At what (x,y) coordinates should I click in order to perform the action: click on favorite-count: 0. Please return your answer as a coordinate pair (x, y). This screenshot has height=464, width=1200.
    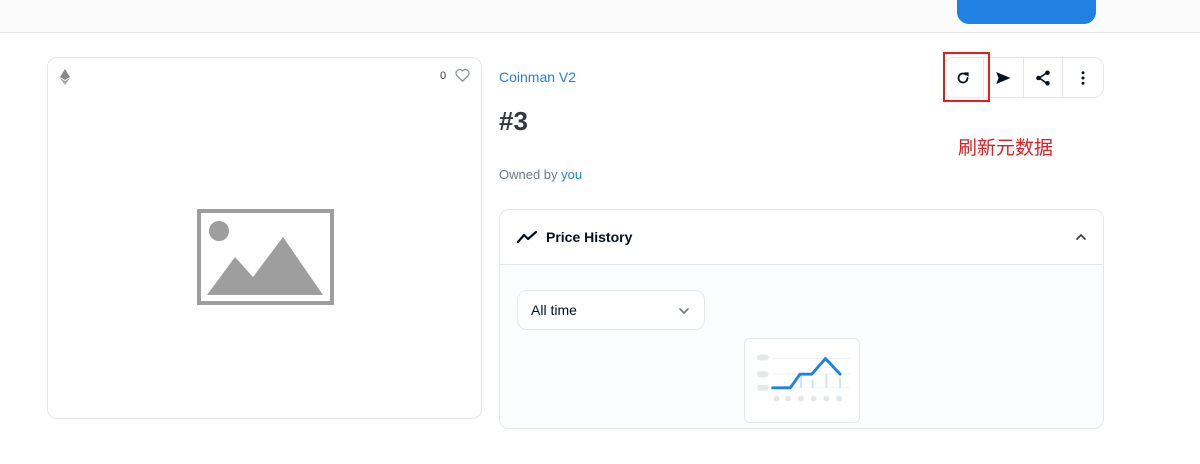
    Looking at the image, I should click on (443, 76).